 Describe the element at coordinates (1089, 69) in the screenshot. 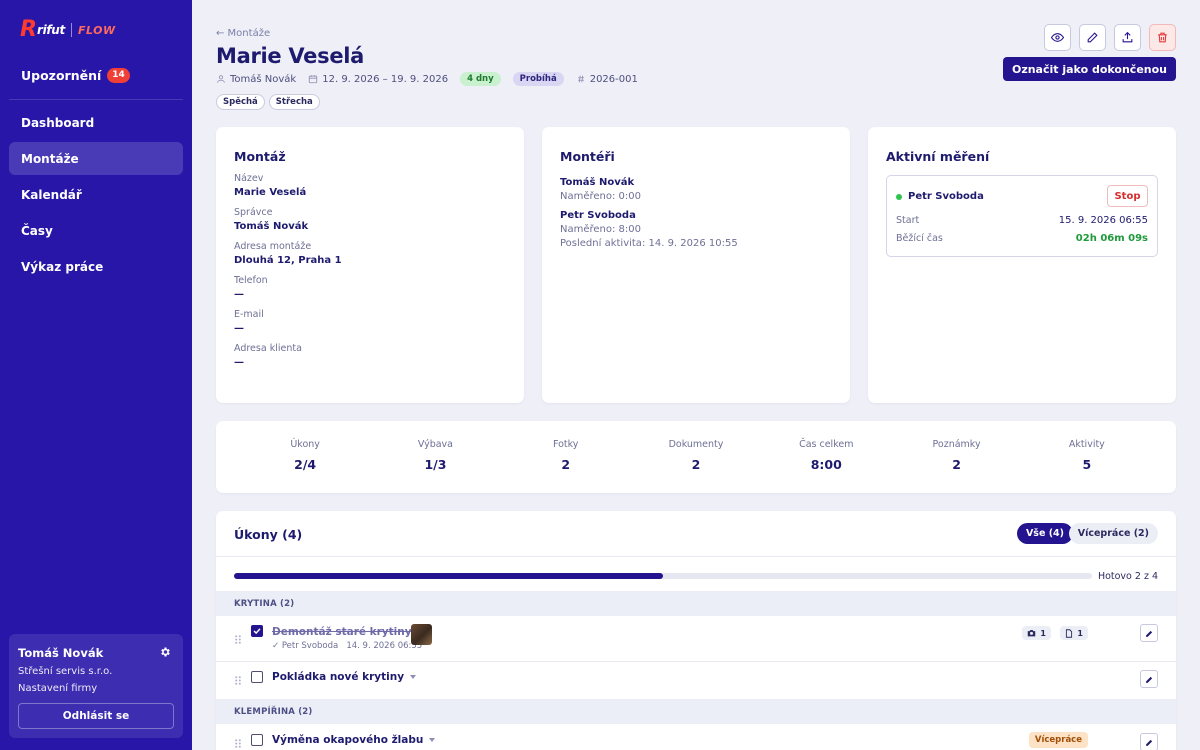

I see `mark-complete-button: Označit jako dokončenou` at that location.